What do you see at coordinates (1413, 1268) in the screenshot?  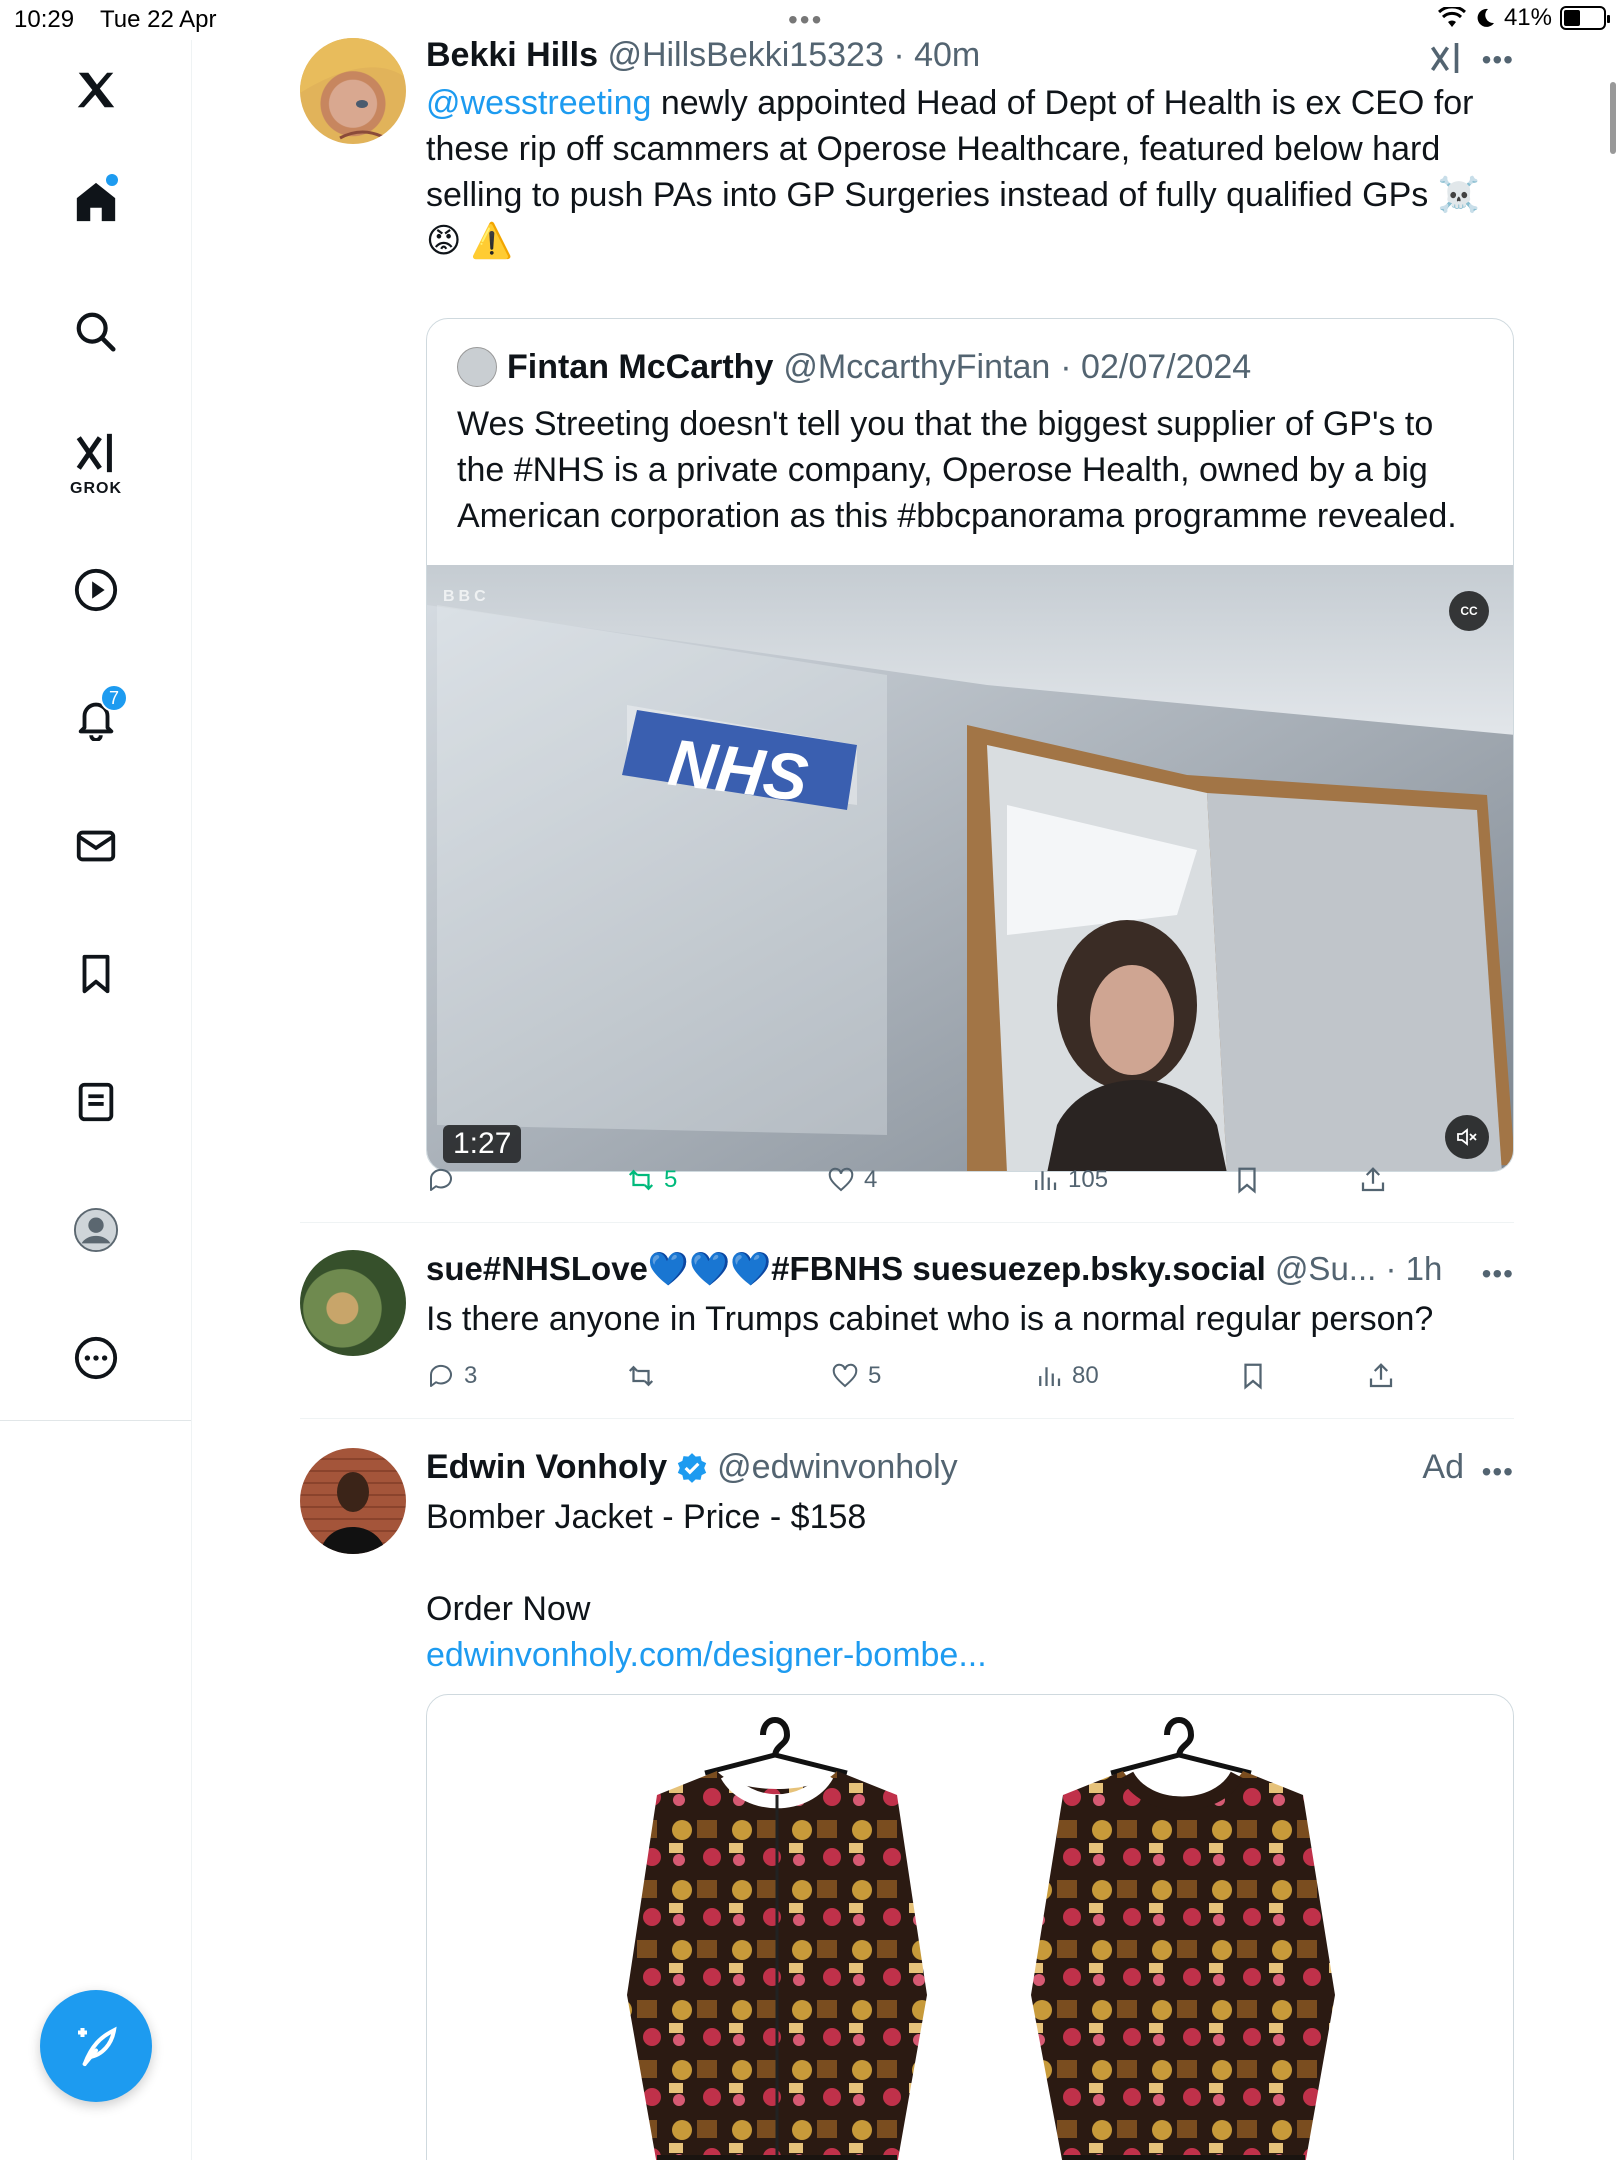 I see `tweet-time: · 1h` at bounding box center [1413, 1268].